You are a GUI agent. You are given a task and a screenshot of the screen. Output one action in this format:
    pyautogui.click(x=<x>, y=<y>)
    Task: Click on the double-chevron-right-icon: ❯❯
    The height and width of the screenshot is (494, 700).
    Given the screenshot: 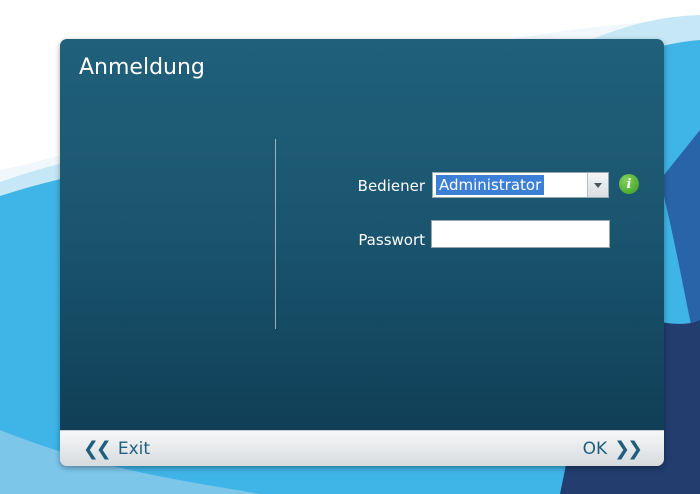 What is the action you would take?
    pyautogui.click(x=628, y=449)
    